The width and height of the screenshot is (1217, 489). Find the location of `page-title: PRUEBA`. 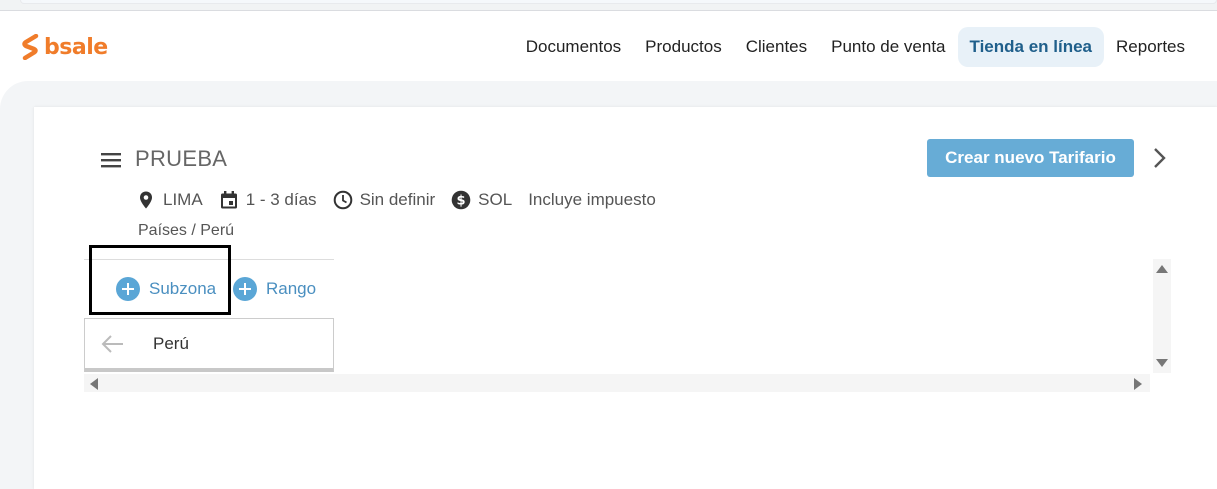

page-title: PRUEBA is located at coordinates (181, 158).